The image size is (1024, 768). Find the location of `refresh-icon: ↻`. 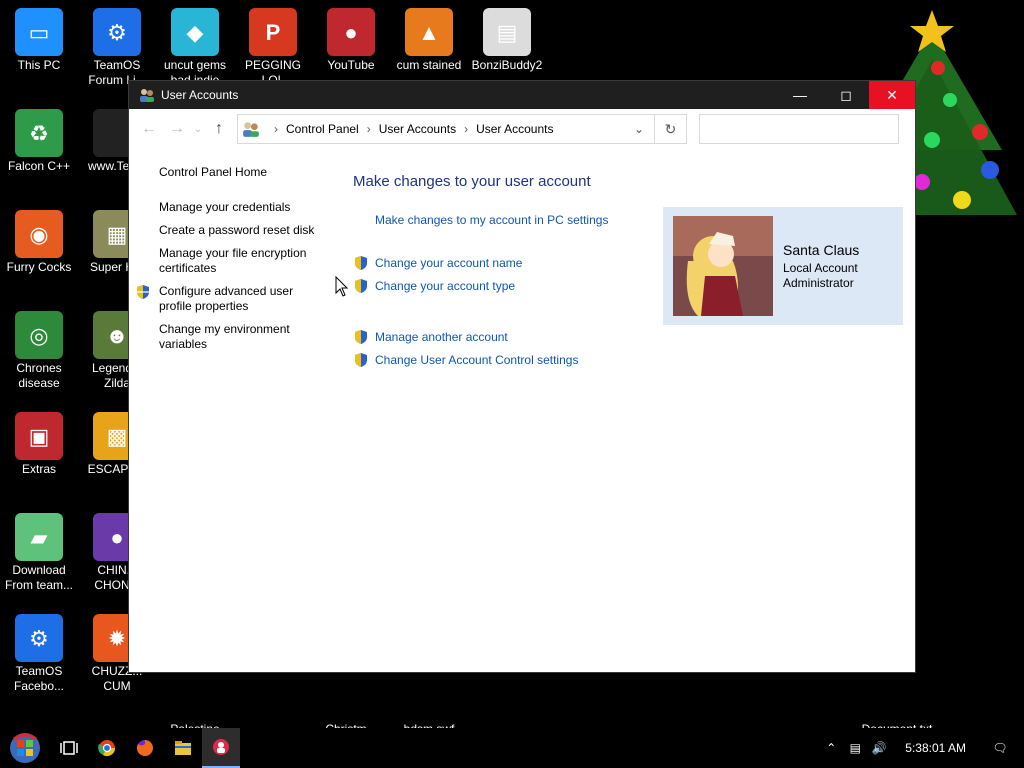

refresh-icon: ↻ is located at coordinates (671, 129).